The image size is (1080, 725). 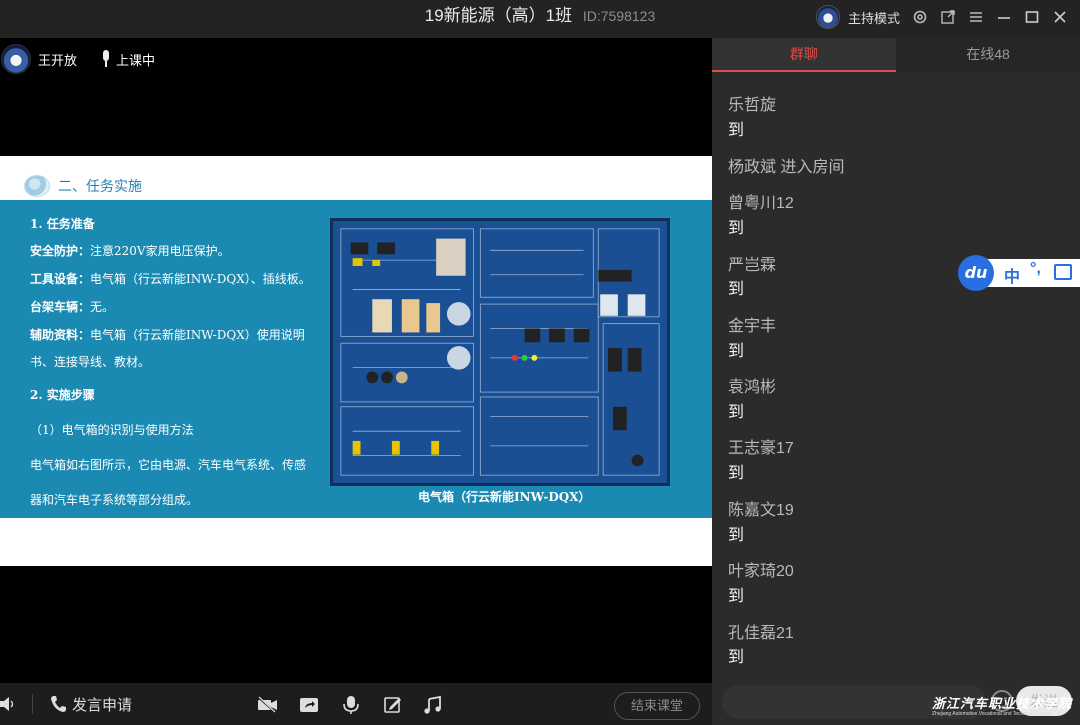 What do you see at coordinates (112, 430) in the screenshot?
I see `slide-line: （1）电气箱的识别与使用方法` at bounding box center [112, 430].